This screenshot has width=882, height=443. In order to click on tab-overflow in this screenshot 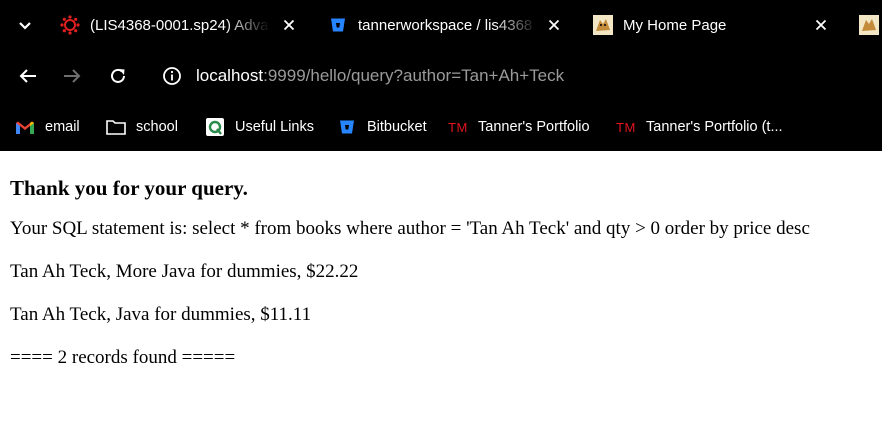, I will do `click(870, 25)`.